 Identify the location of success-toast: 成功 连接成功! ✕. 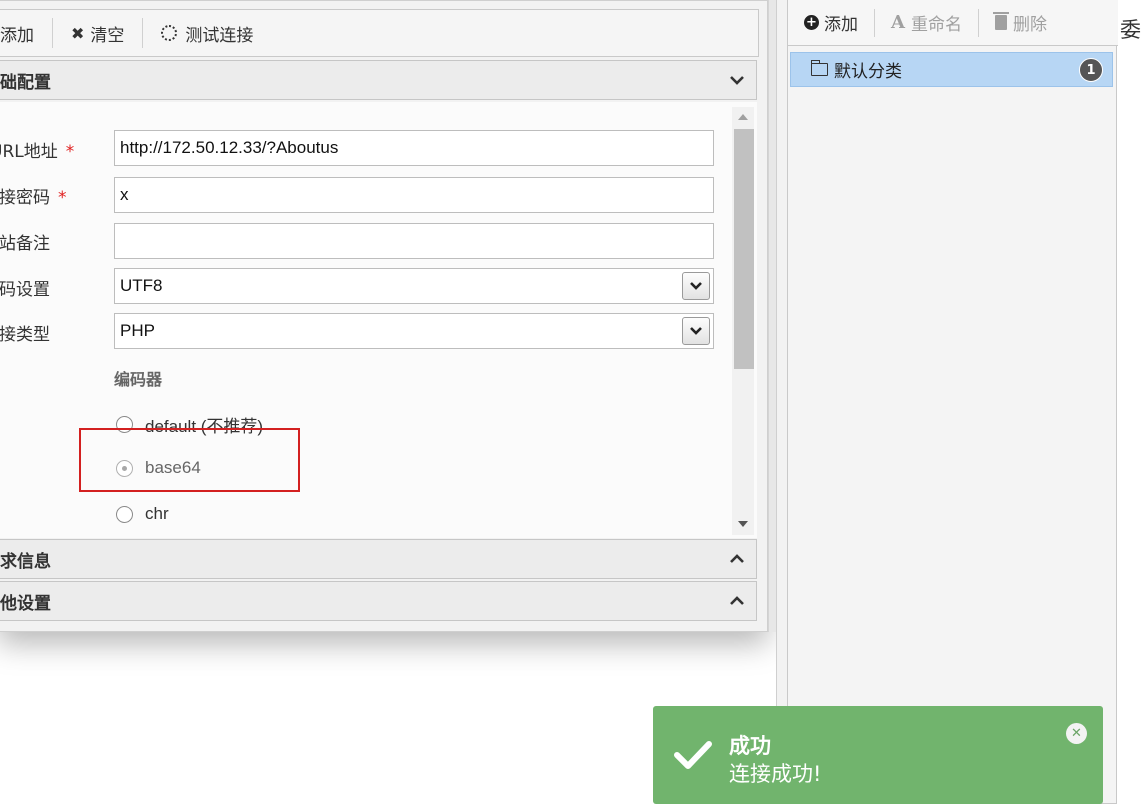
(878, 755).